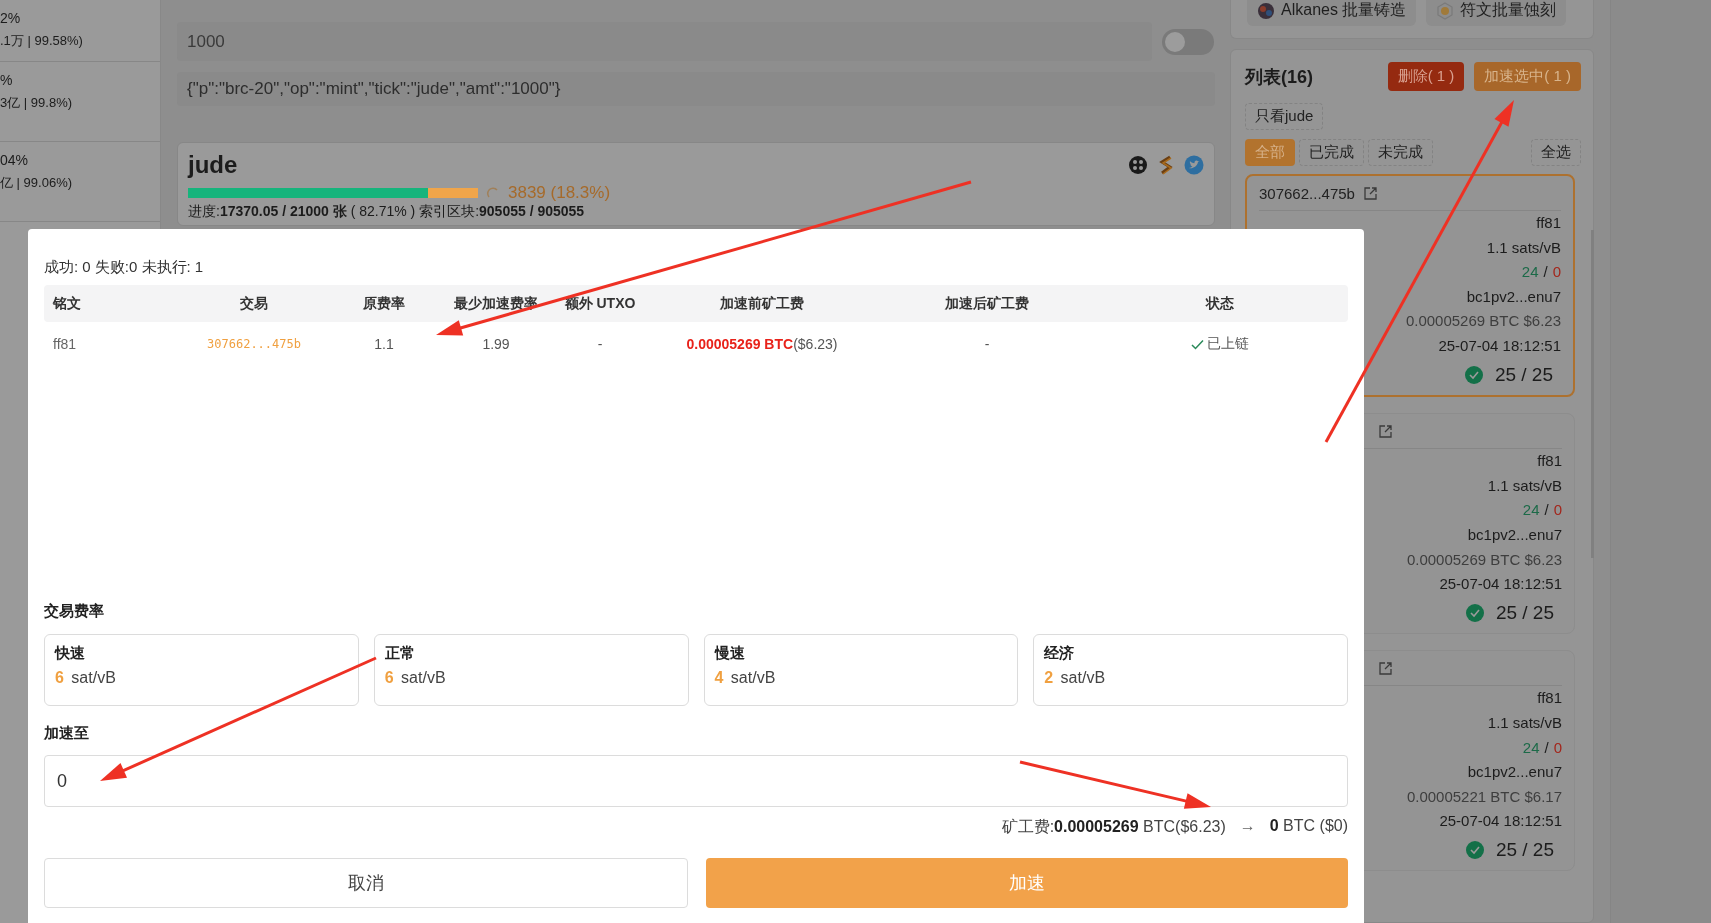 The image size is (1711, 923). I want to click on column-header: 加速后矿工费, so click(987, 303).